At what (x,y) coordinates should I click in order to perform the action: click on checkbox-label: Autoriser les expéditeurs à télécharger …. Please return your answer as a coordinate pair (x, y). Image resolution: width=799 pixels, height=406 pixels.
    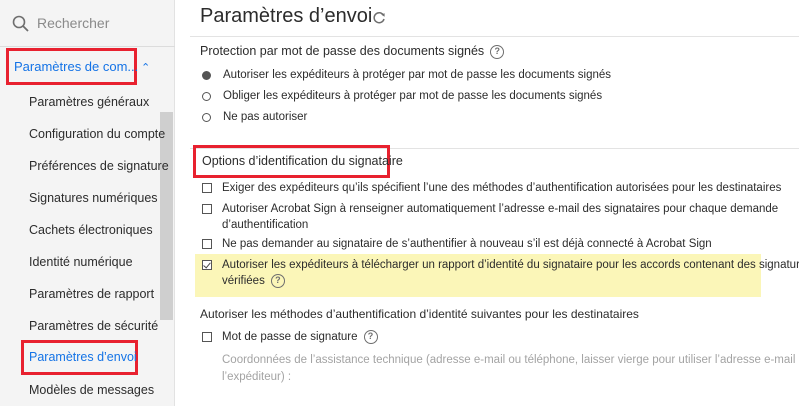
    Looking at the image, I should click on (510, 273).